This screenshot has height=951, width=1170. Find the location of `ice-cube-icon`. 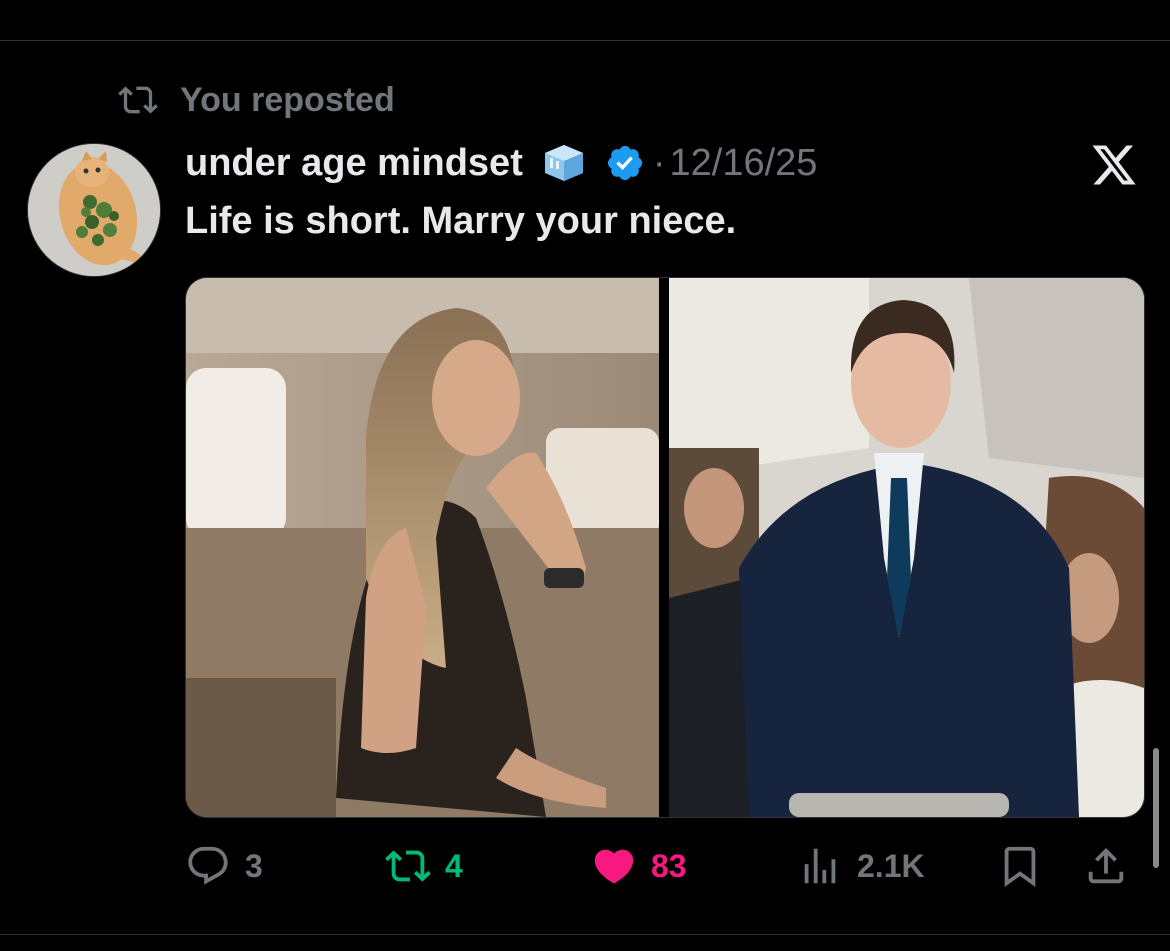

ice-cube-icon is located at coordinates (563, 163).